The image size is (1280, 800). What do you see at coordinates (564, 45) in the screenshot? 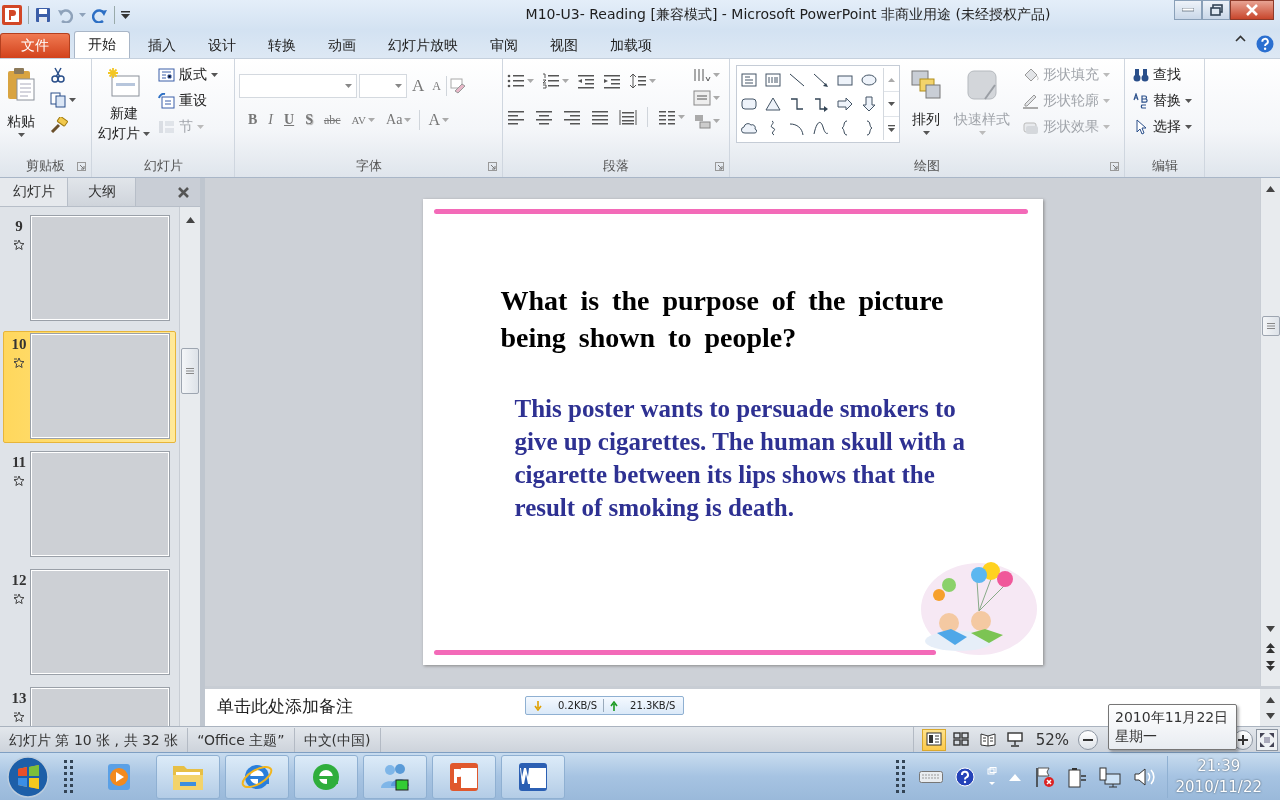
I see `ribbon-tab: 视图` at bounding box center [564, 45].